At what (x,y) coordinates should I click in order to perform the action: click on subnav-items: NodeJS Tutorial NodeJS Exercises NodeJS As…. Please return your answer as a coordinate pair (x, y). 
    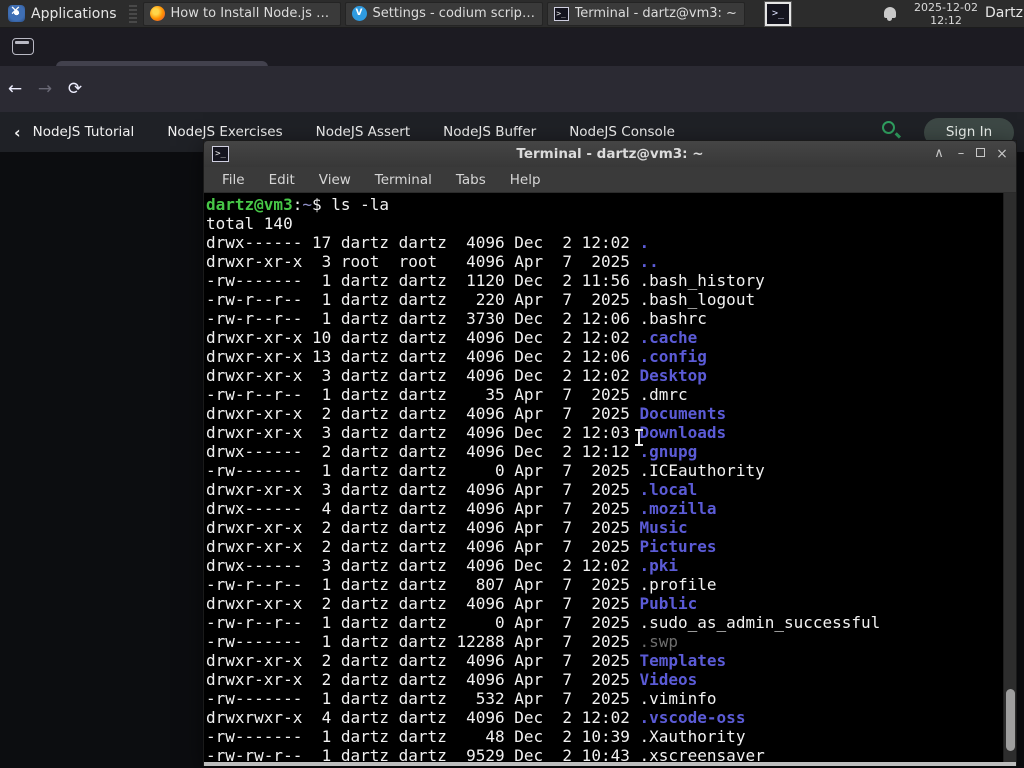
    Looking at the image, I should click on (369, 132).